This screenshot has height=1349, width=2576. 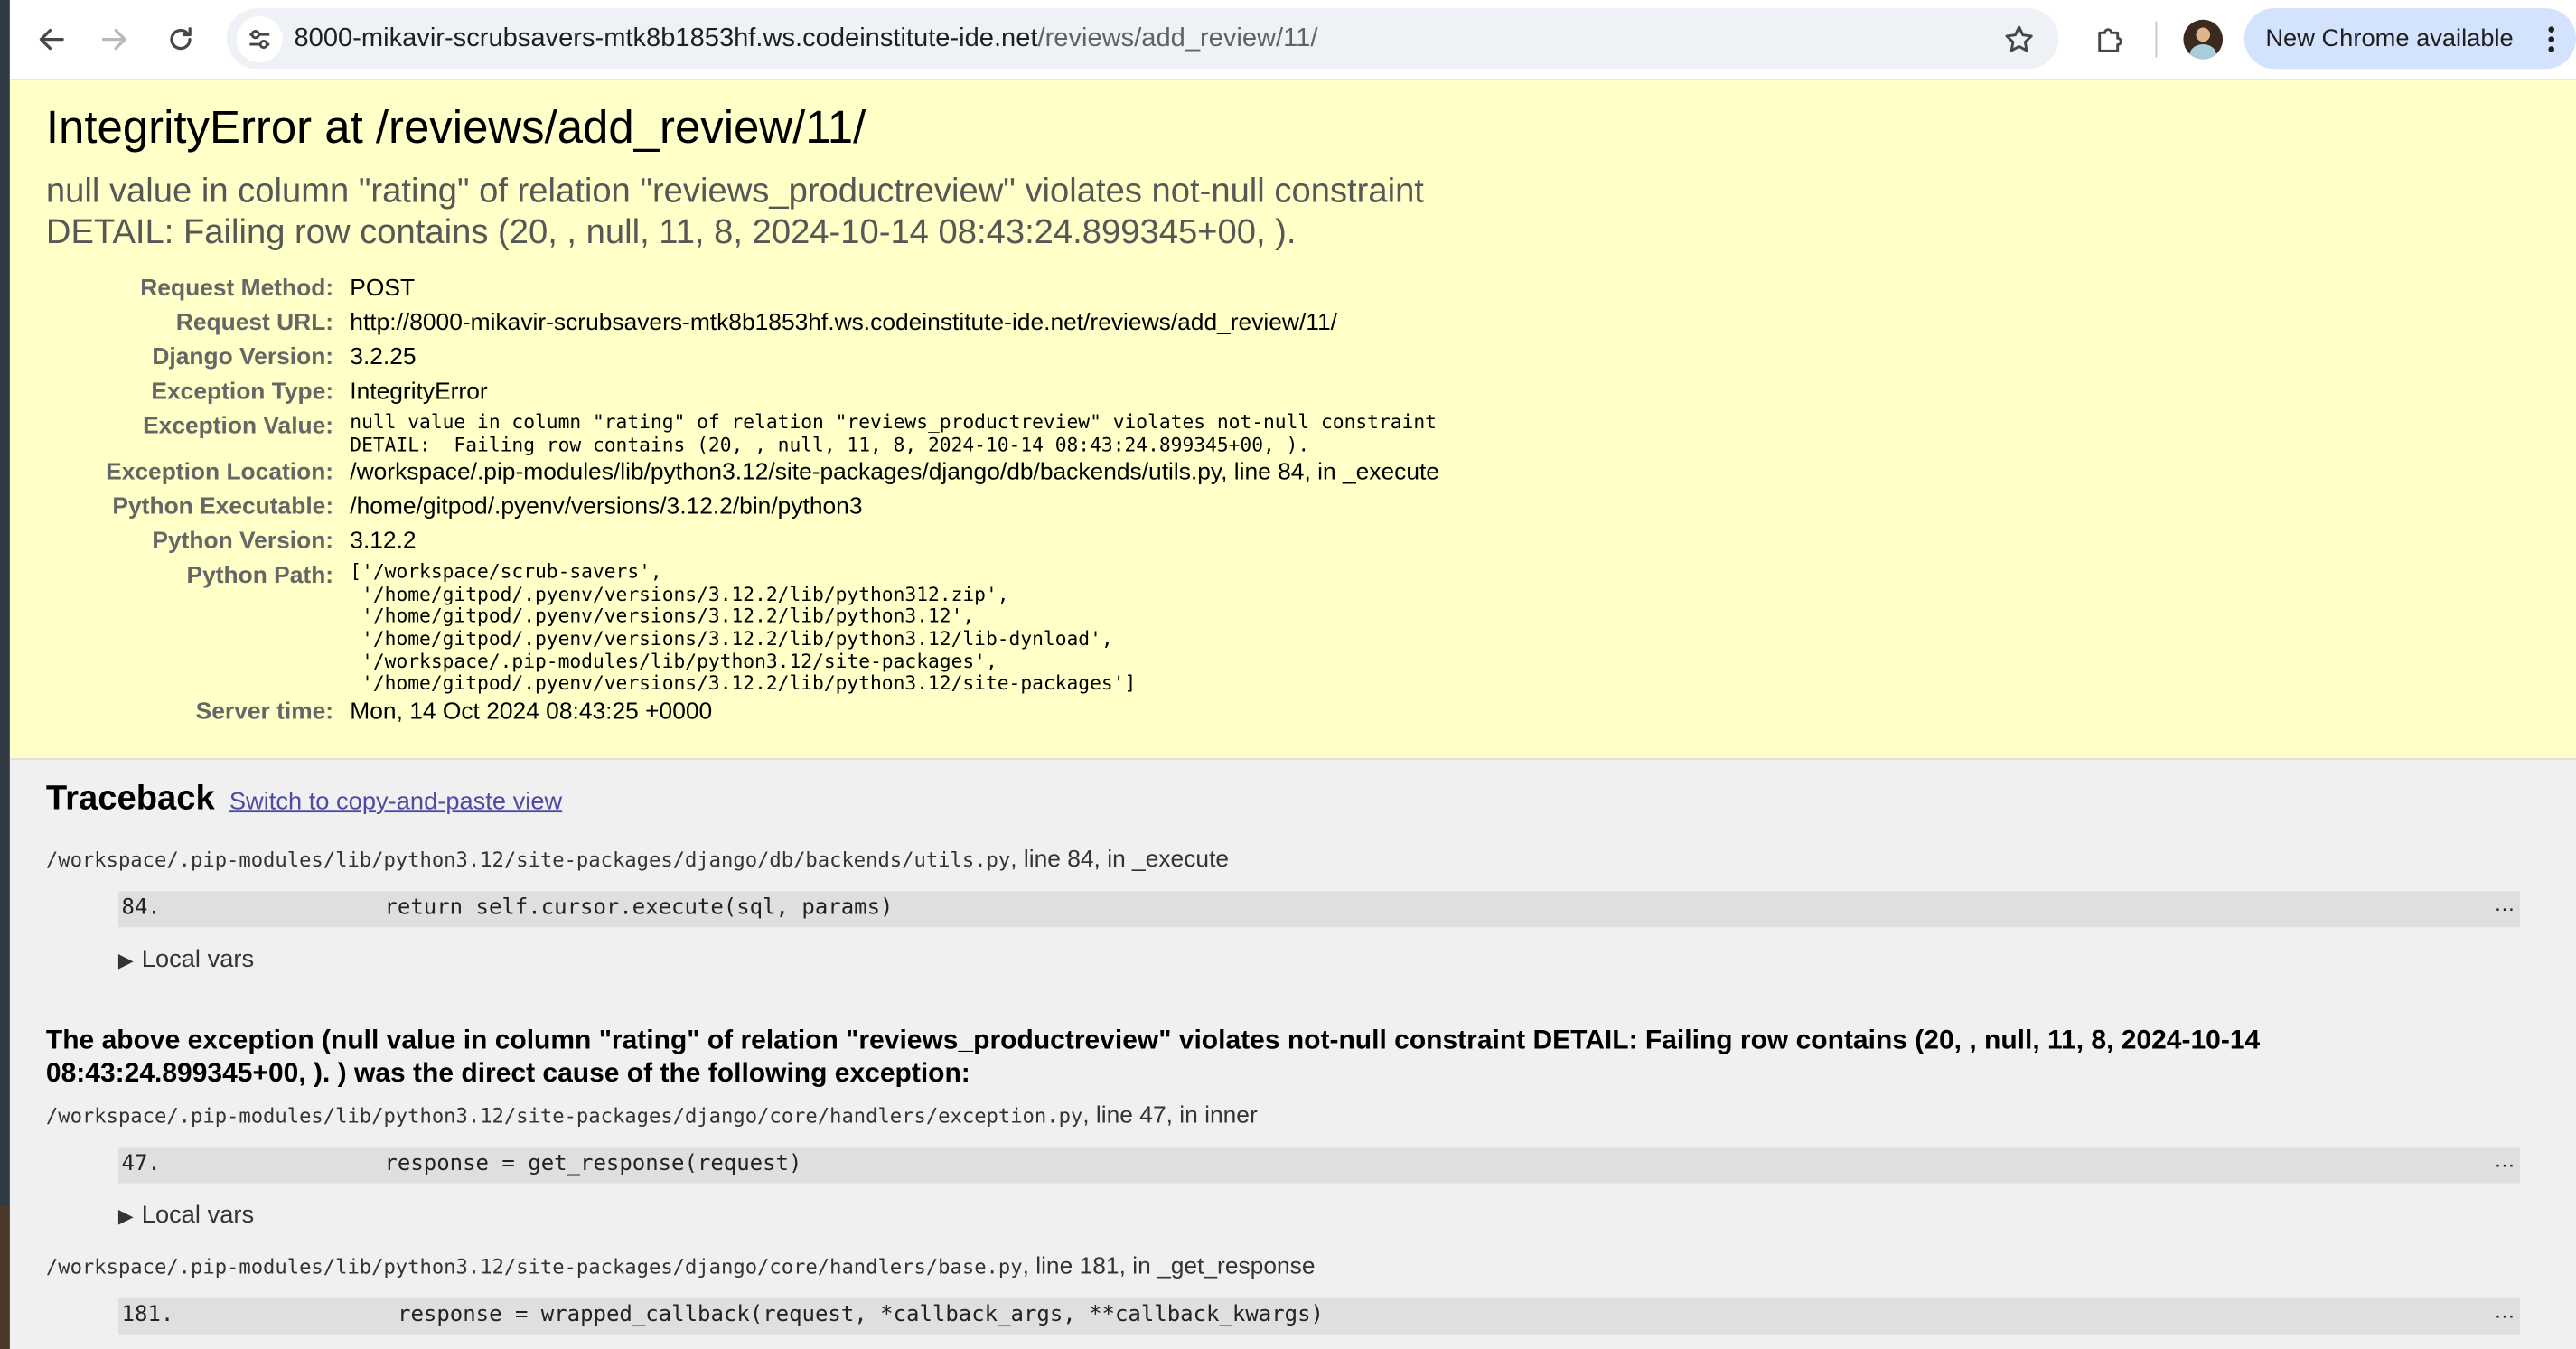 What do you see at coordinates (419, 392) in the screenshot?
I see `meta-value: IntegrityError` at bounding box center [419, 392].